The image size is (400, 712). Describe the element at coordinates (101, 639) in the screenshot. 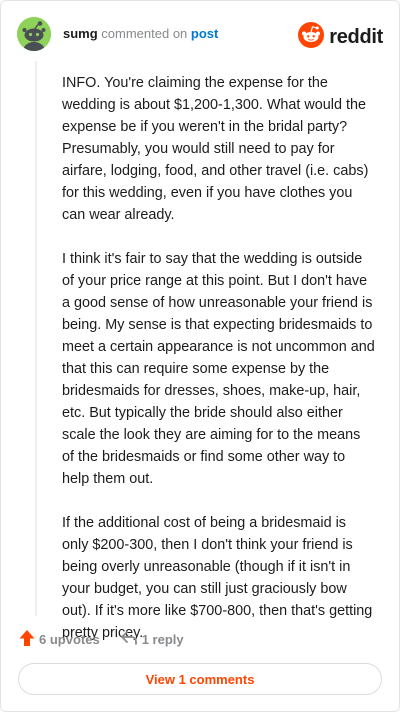

I see `comment-actions: 6 upvotes 1 reply` at that location.